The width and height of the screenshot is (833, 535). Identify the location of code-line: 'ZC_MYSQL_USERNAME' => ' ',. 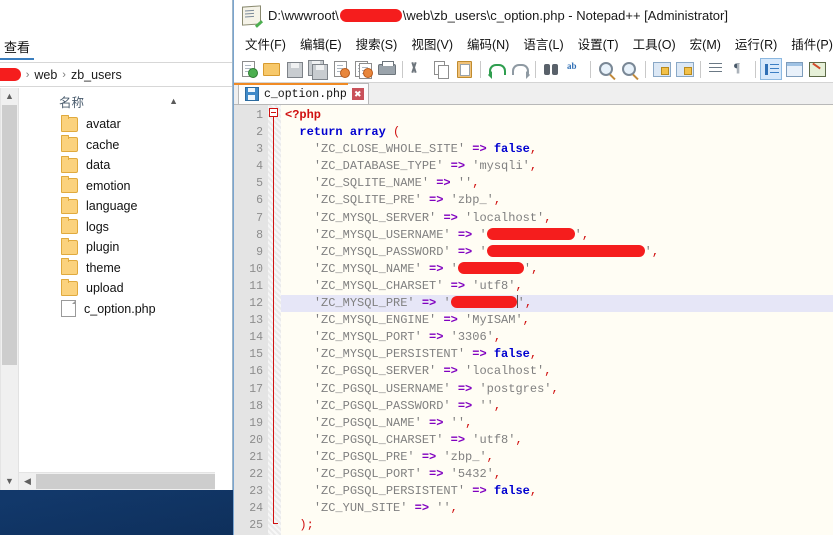
(557, 235).